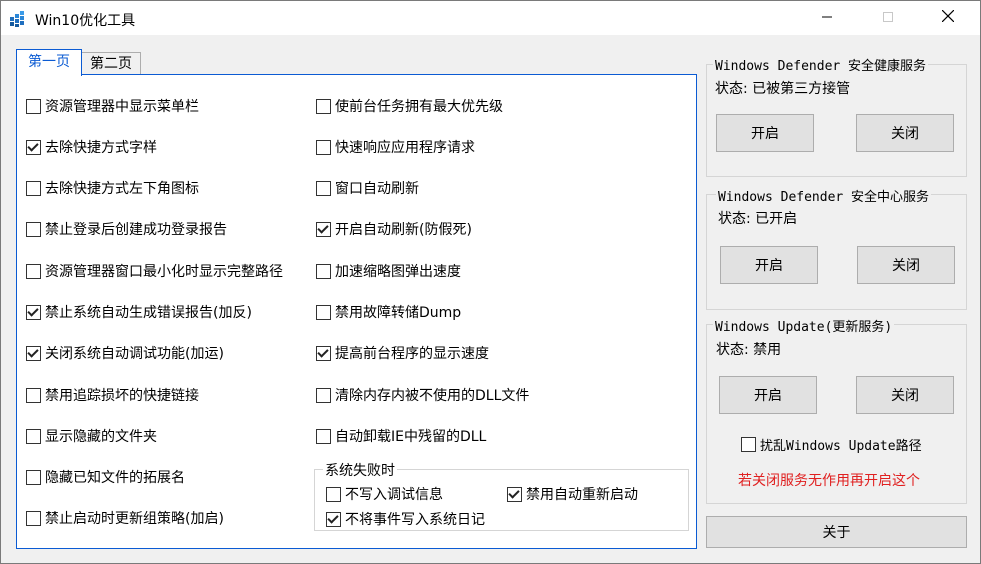 The image size is (981, 564). Describe the element at coordinates (401, 436) in the screenshot. I see `option-unload-ie-dll: 自动卸载IE中残留的DLL` at that location.